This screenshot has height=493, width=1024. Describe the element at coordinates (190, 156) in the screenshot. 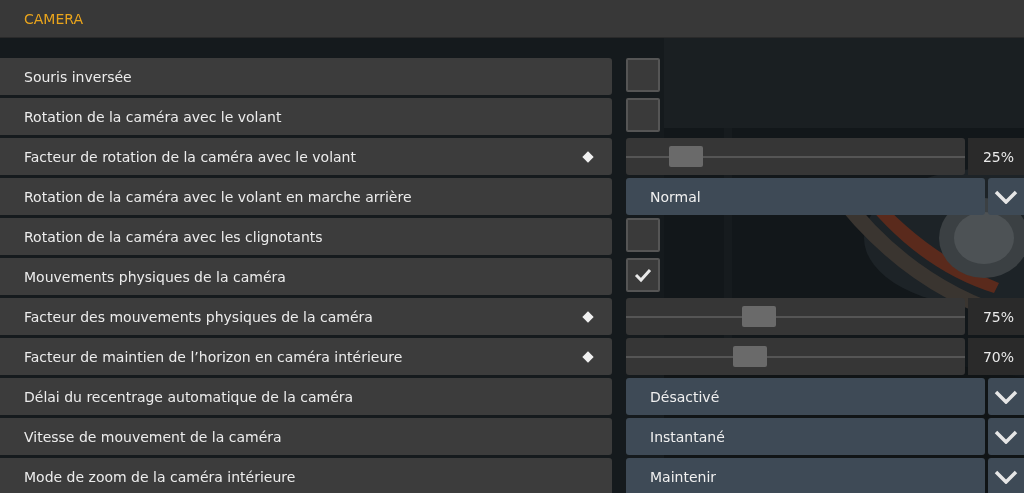

I see `setting-label: Facteur de rotation de la caméra avec le volant` at that location.